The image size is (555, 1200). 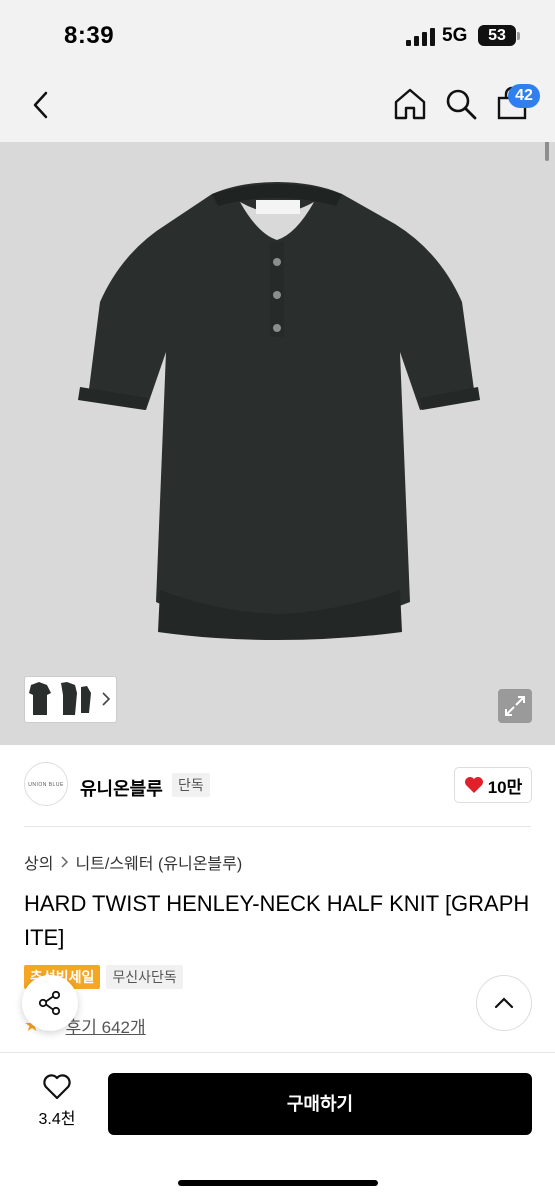 I want to click on brand-row: UNION BLUE 유니온블루 단독 10만, so click(x=277, y=786).